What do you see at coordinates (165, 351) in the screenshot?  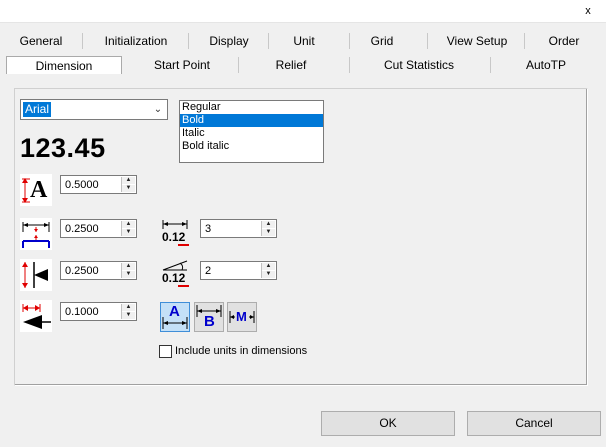 I see `include-units-checkbox` at bounding box center [165, 351].